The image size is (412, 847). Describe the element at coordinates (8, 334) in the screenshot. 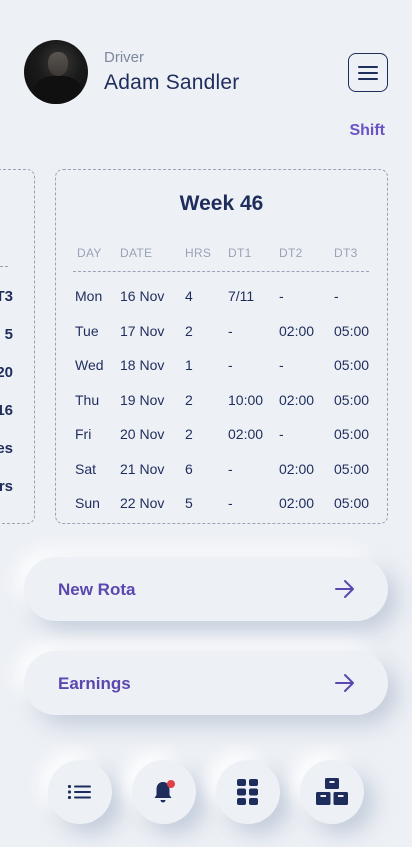

I see `partial-cell: 5` at that location.